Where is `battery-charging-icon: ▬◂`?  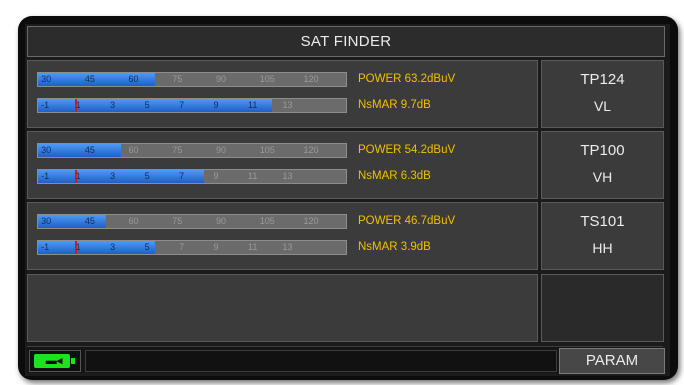 battery-charging-icon: ▬◂ is located at coordinates (55, 361).